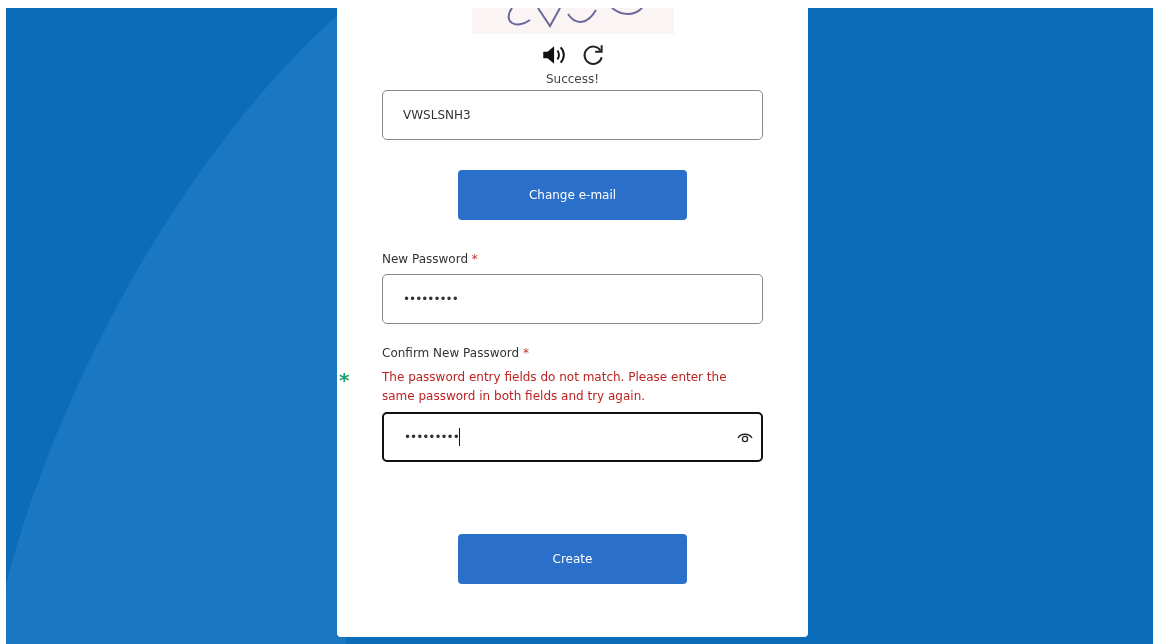  I want to click on field-label: New Password *, so click(430, 259).